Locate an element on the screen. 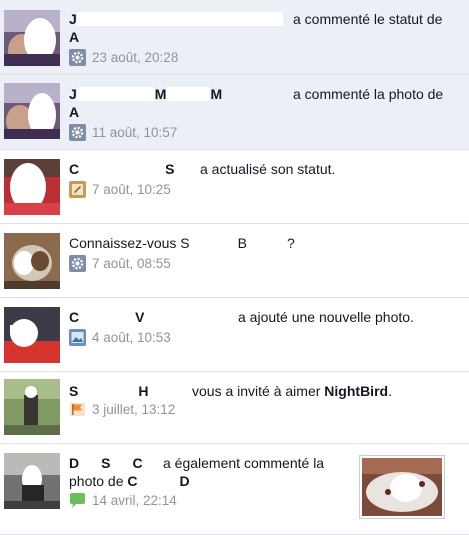 The height and width of the screenshot is (535, 469). timestamp: 11 août, 10:57 is located at coordinates (135, 132).